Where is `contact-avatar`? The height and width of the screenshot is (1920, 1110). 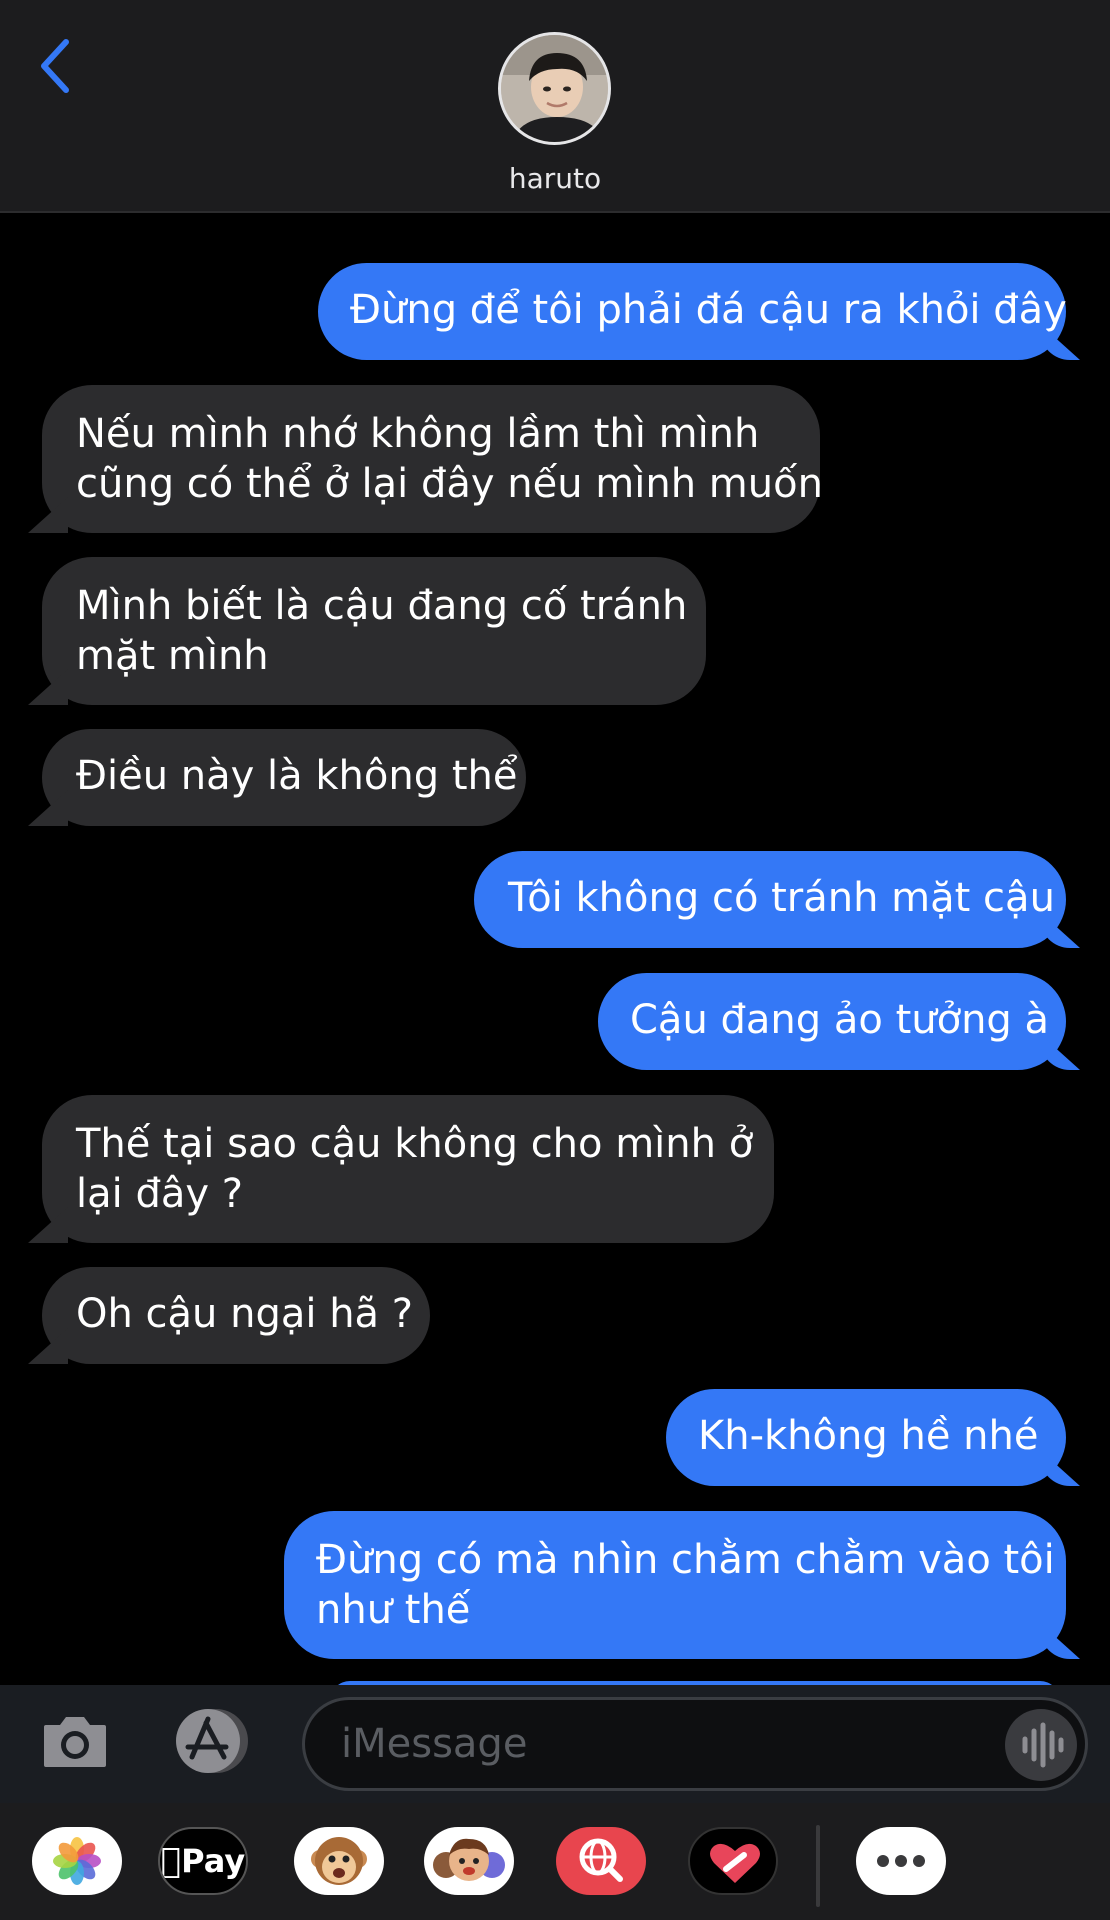
contact-avatar is located at coordinates (554, 88).